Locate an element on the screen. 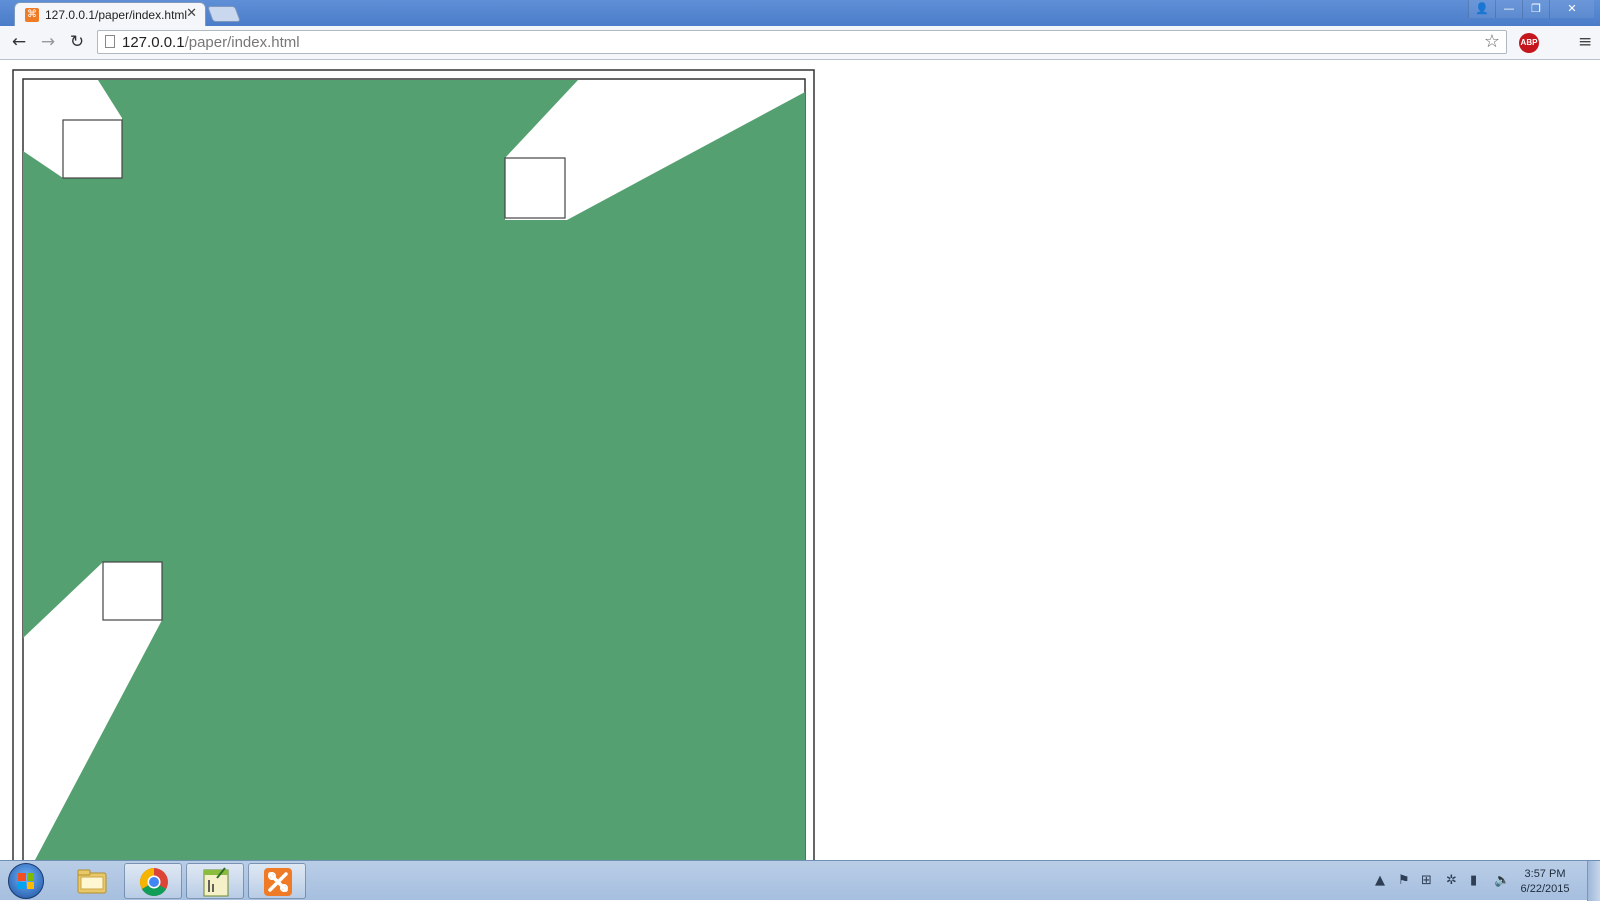  start-button is located at coordinates (26, 881).